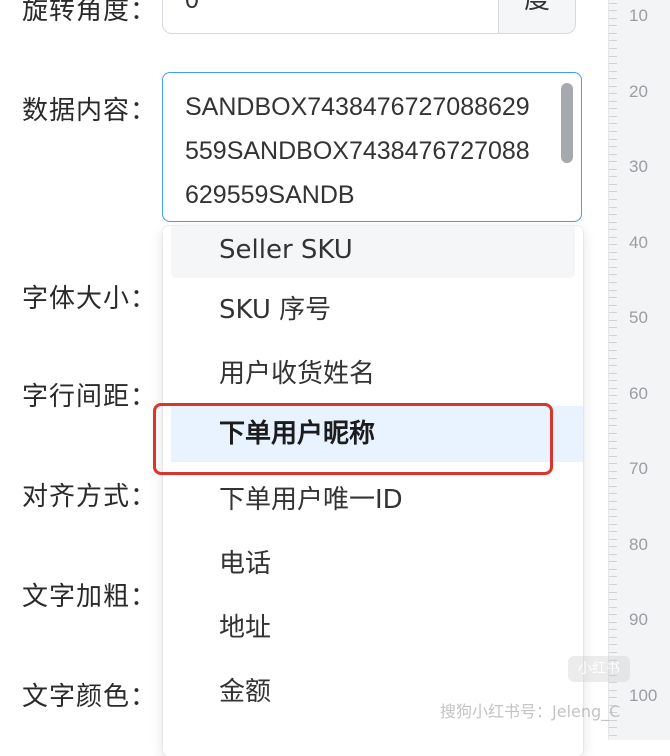  I want to click on dropdown-option-address: 地址, so click(373, 628).